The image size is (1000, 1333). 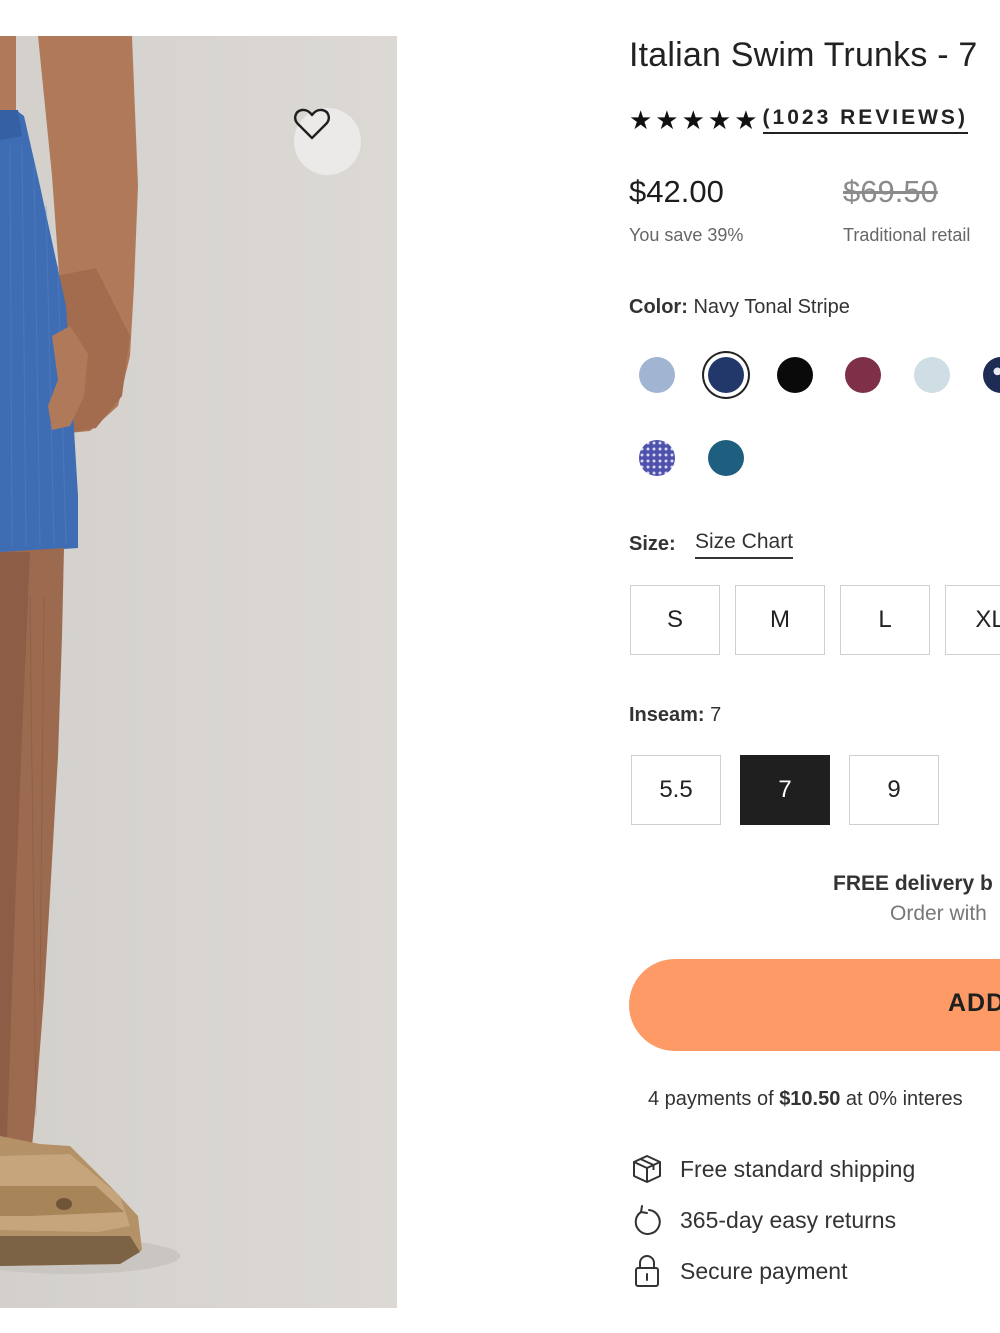 I want to click on size-label: Size:, so click(x=652, y=544).